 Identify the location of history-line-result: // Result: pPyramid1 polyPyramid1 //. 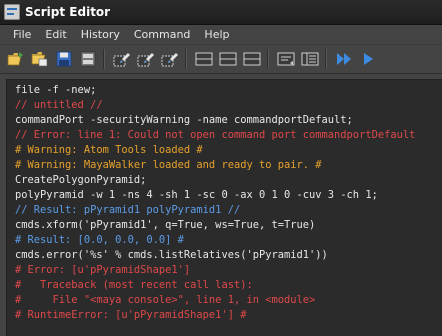
(128, 210).